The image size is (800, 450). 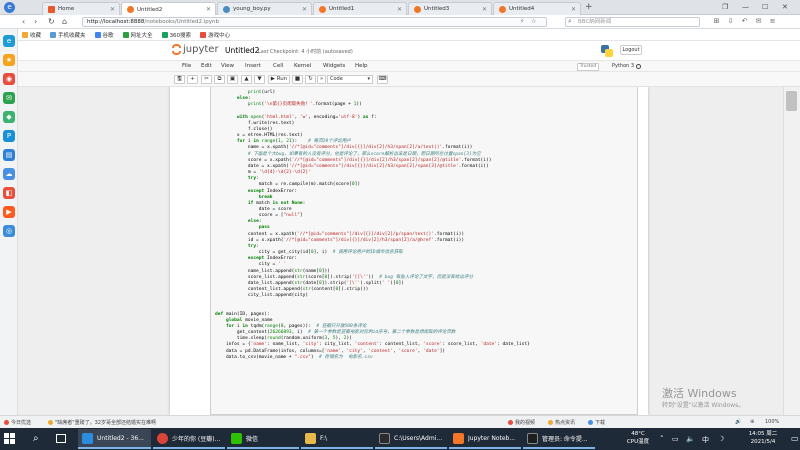 I want to click on status-hot-news: 热点资讯, so click(x=561, y=422).